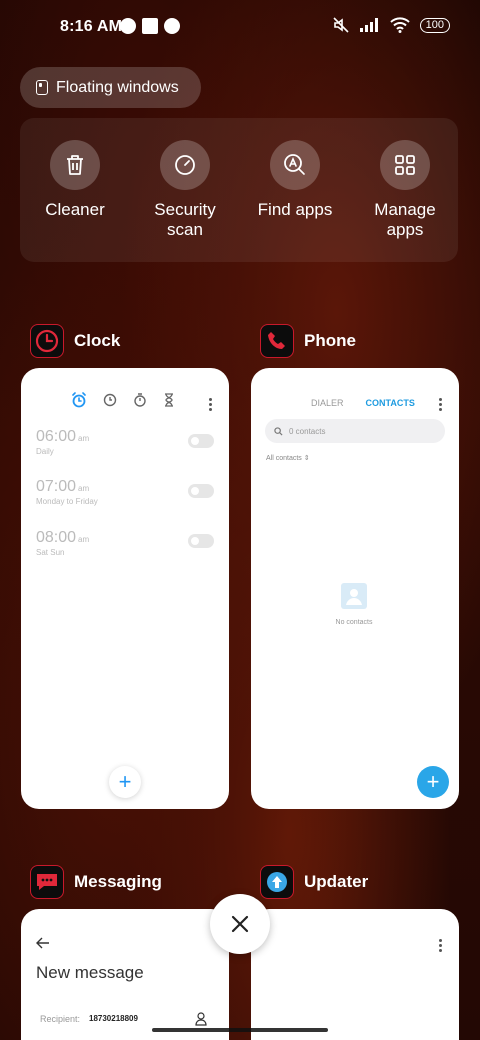  I want to click on search-icon, so click(278, 431).